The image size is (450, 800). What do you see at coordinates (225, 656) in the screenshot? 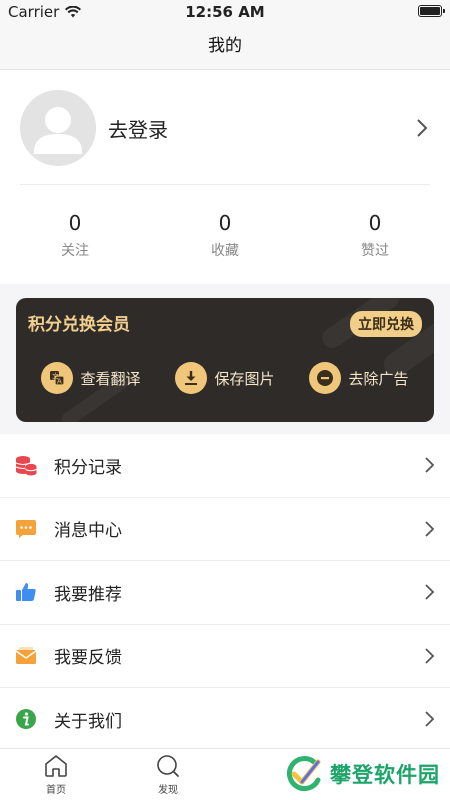
I see `menu-item-feedback: 我要反馈` at bounding box center [225, 656].